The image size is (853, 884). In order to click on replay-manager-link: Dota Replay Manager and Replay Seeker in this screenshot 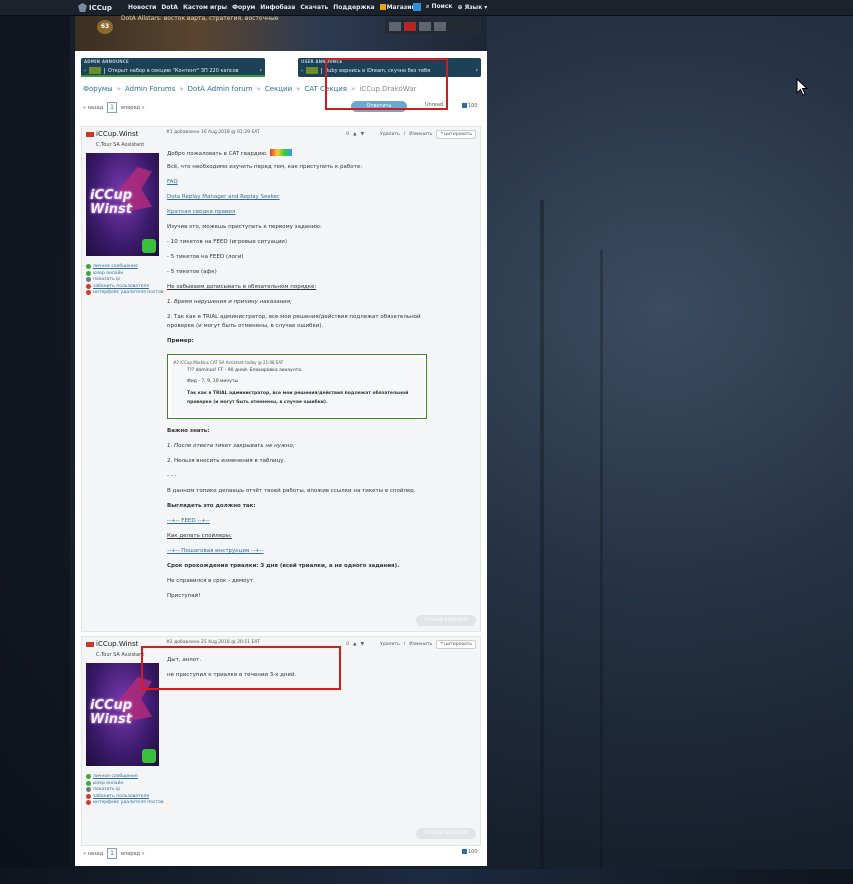, I will do `click(223, 197)`.